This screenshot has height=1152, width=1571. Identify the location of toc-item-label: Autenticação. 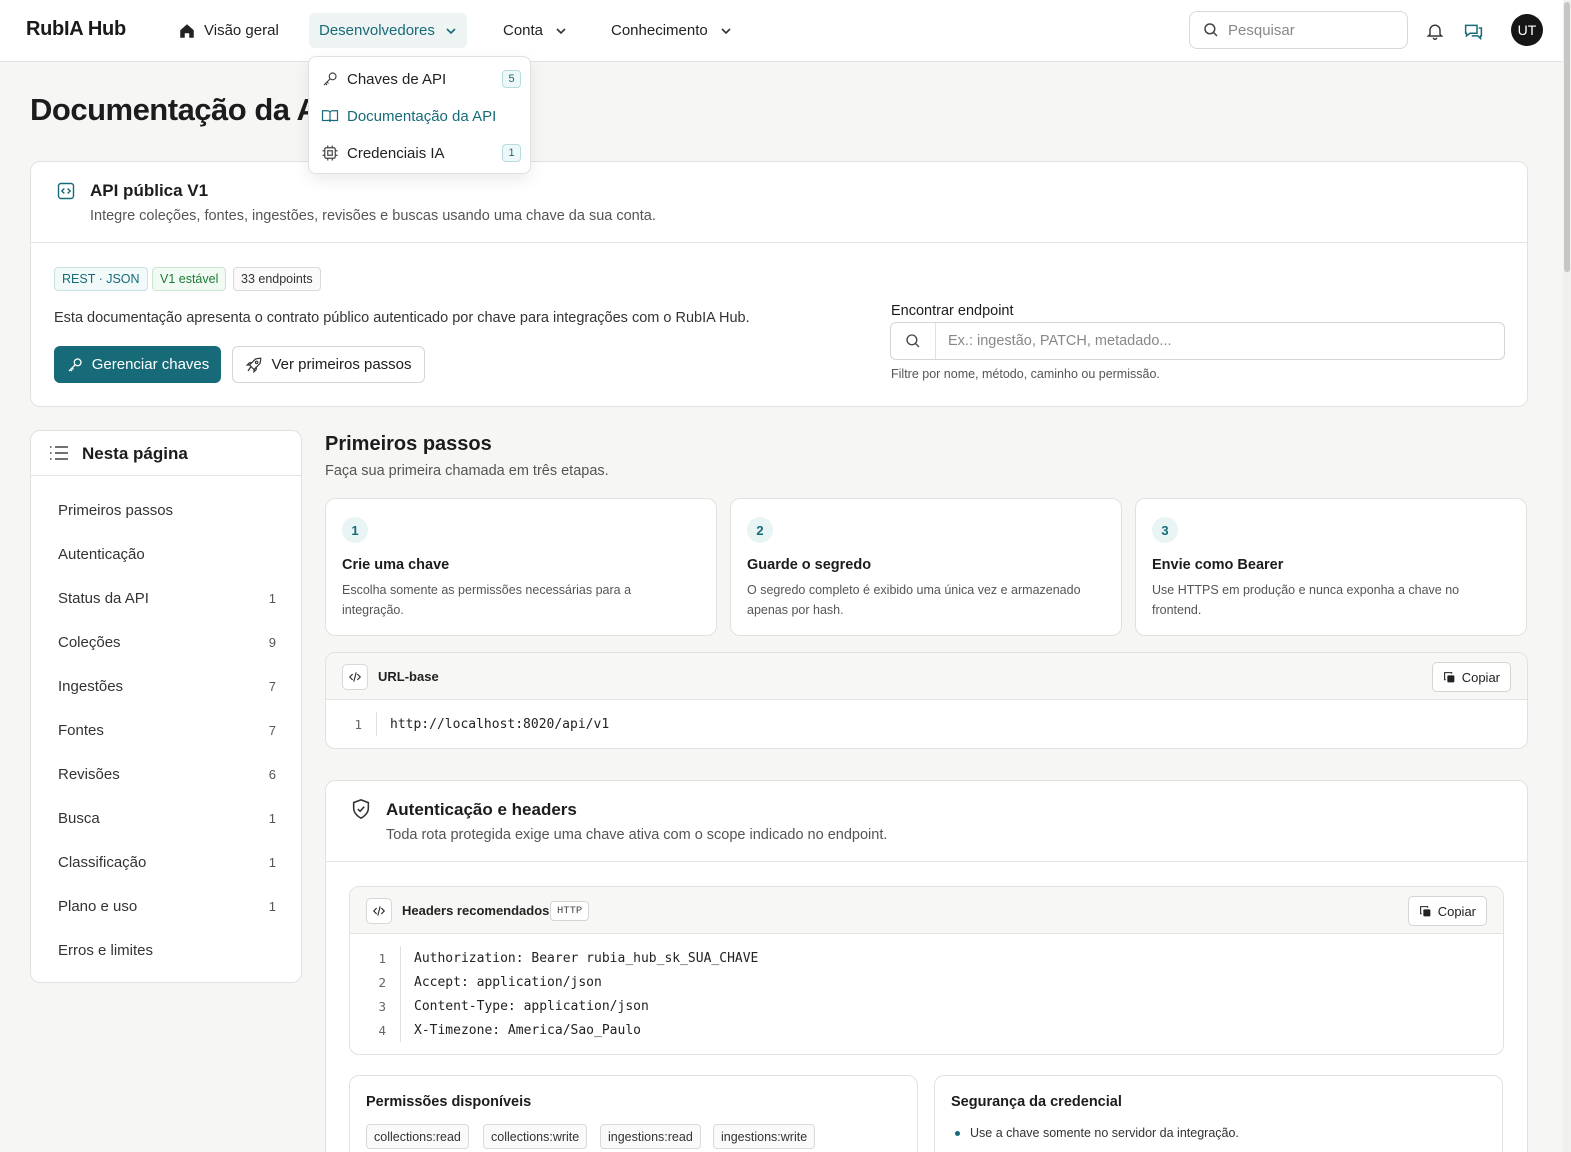
(101, 554).